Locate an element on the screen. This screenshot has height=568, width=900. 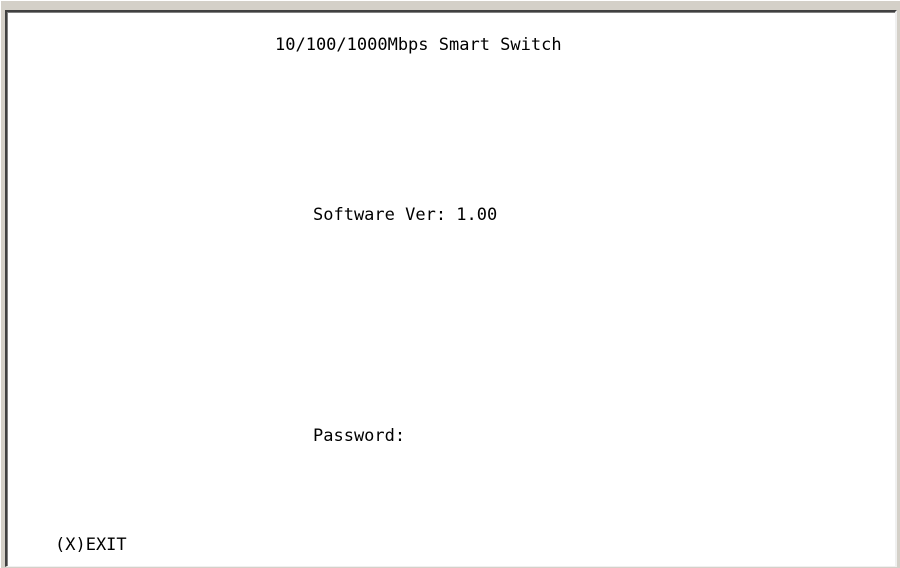
password-input is located at coordinates (510, 436).